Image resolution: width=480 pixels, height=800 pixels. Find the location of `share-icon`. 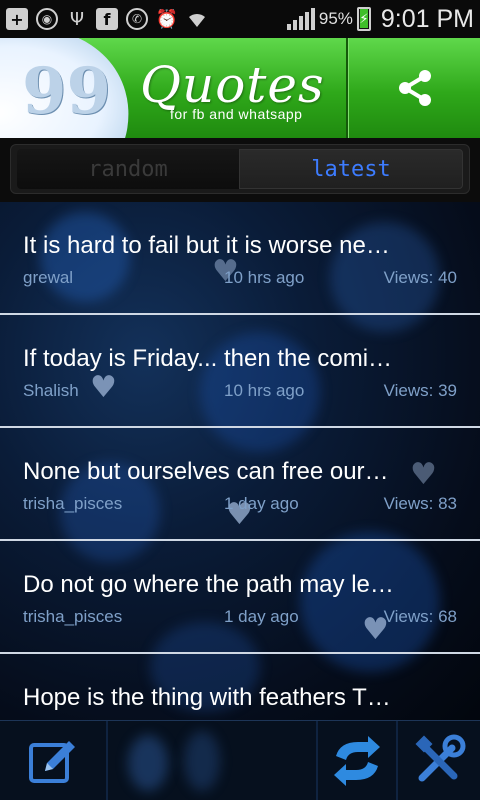

share-icon is located at coordinates (415, 88).